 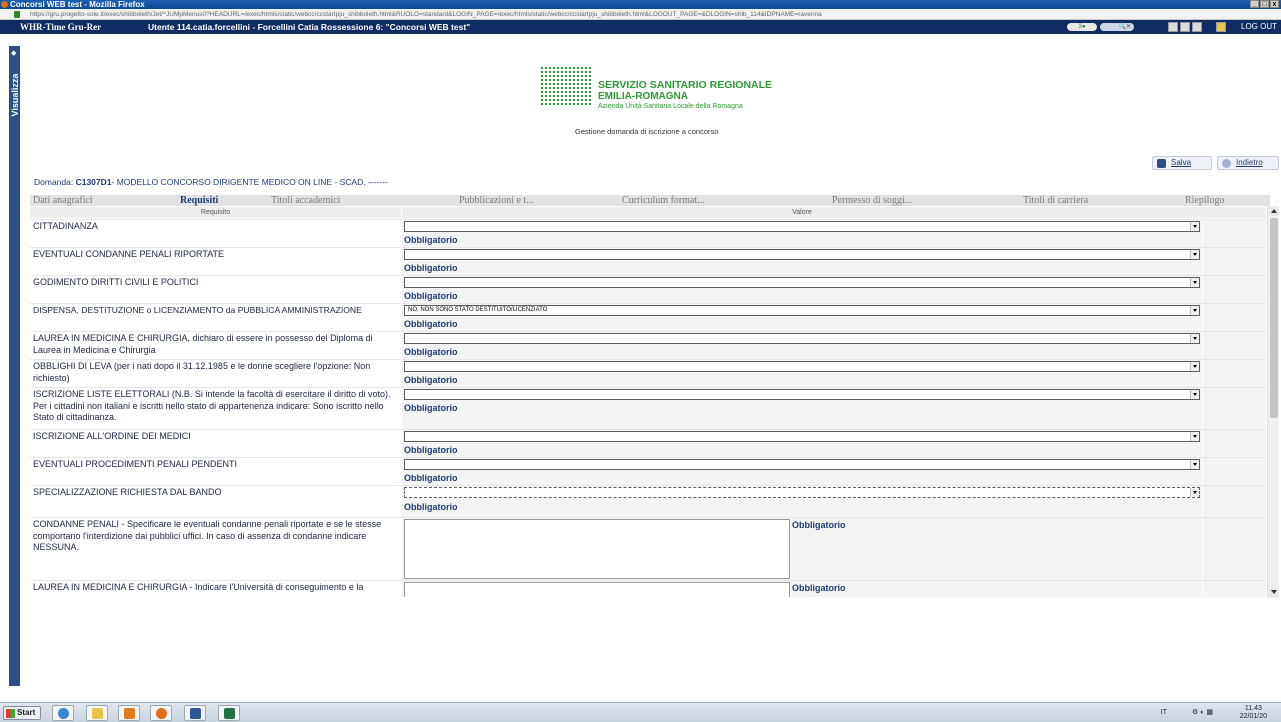 I want to click on ordine-medici-select, so click(x=802, y=436).